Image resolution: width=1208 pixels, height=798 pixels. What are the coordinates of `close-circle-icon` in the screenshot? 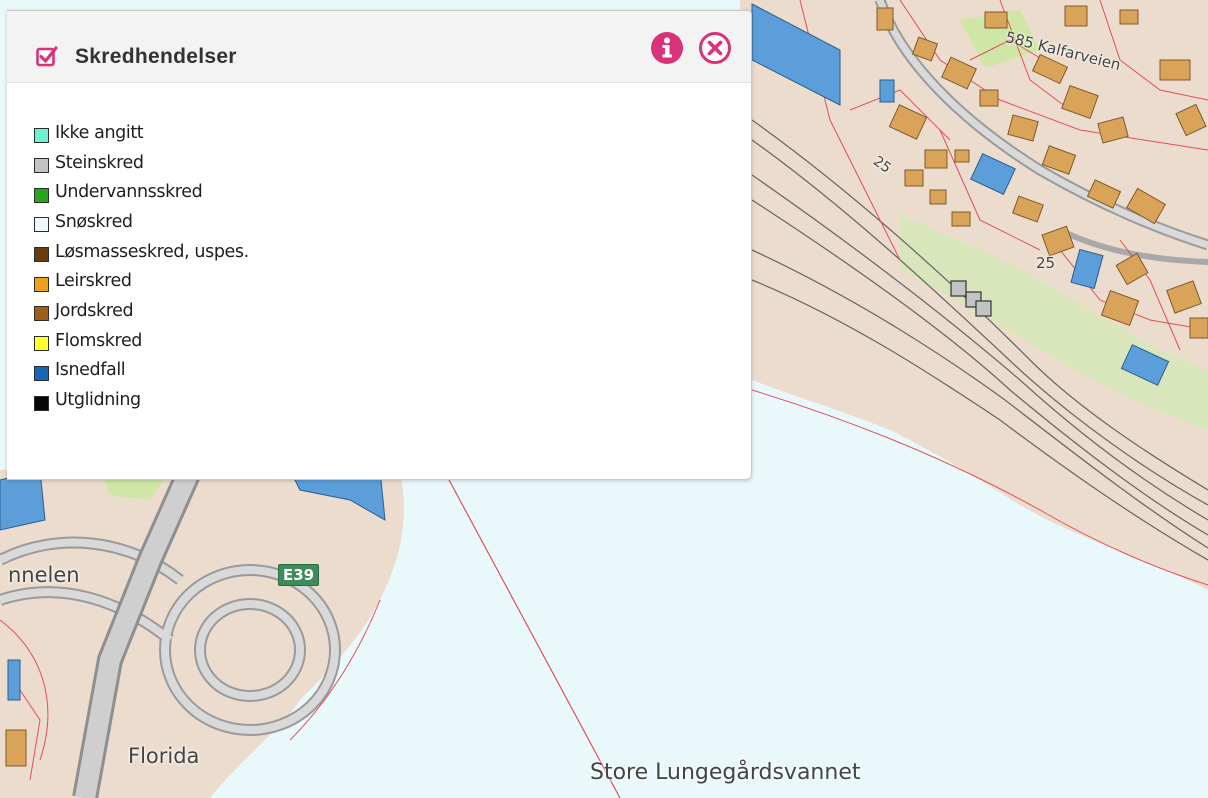 It's located at (715, 48).